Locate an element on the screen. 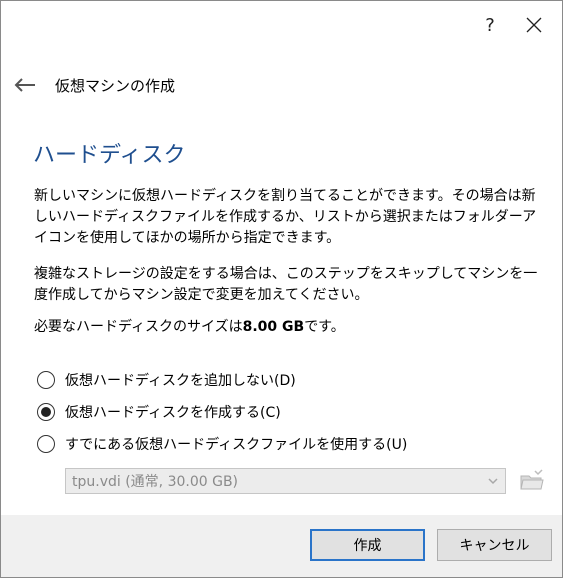 This screenshot has height=578, width=563. size-prefix: 必要なハードディスクのサイズは is located at coordinates (138, 327).